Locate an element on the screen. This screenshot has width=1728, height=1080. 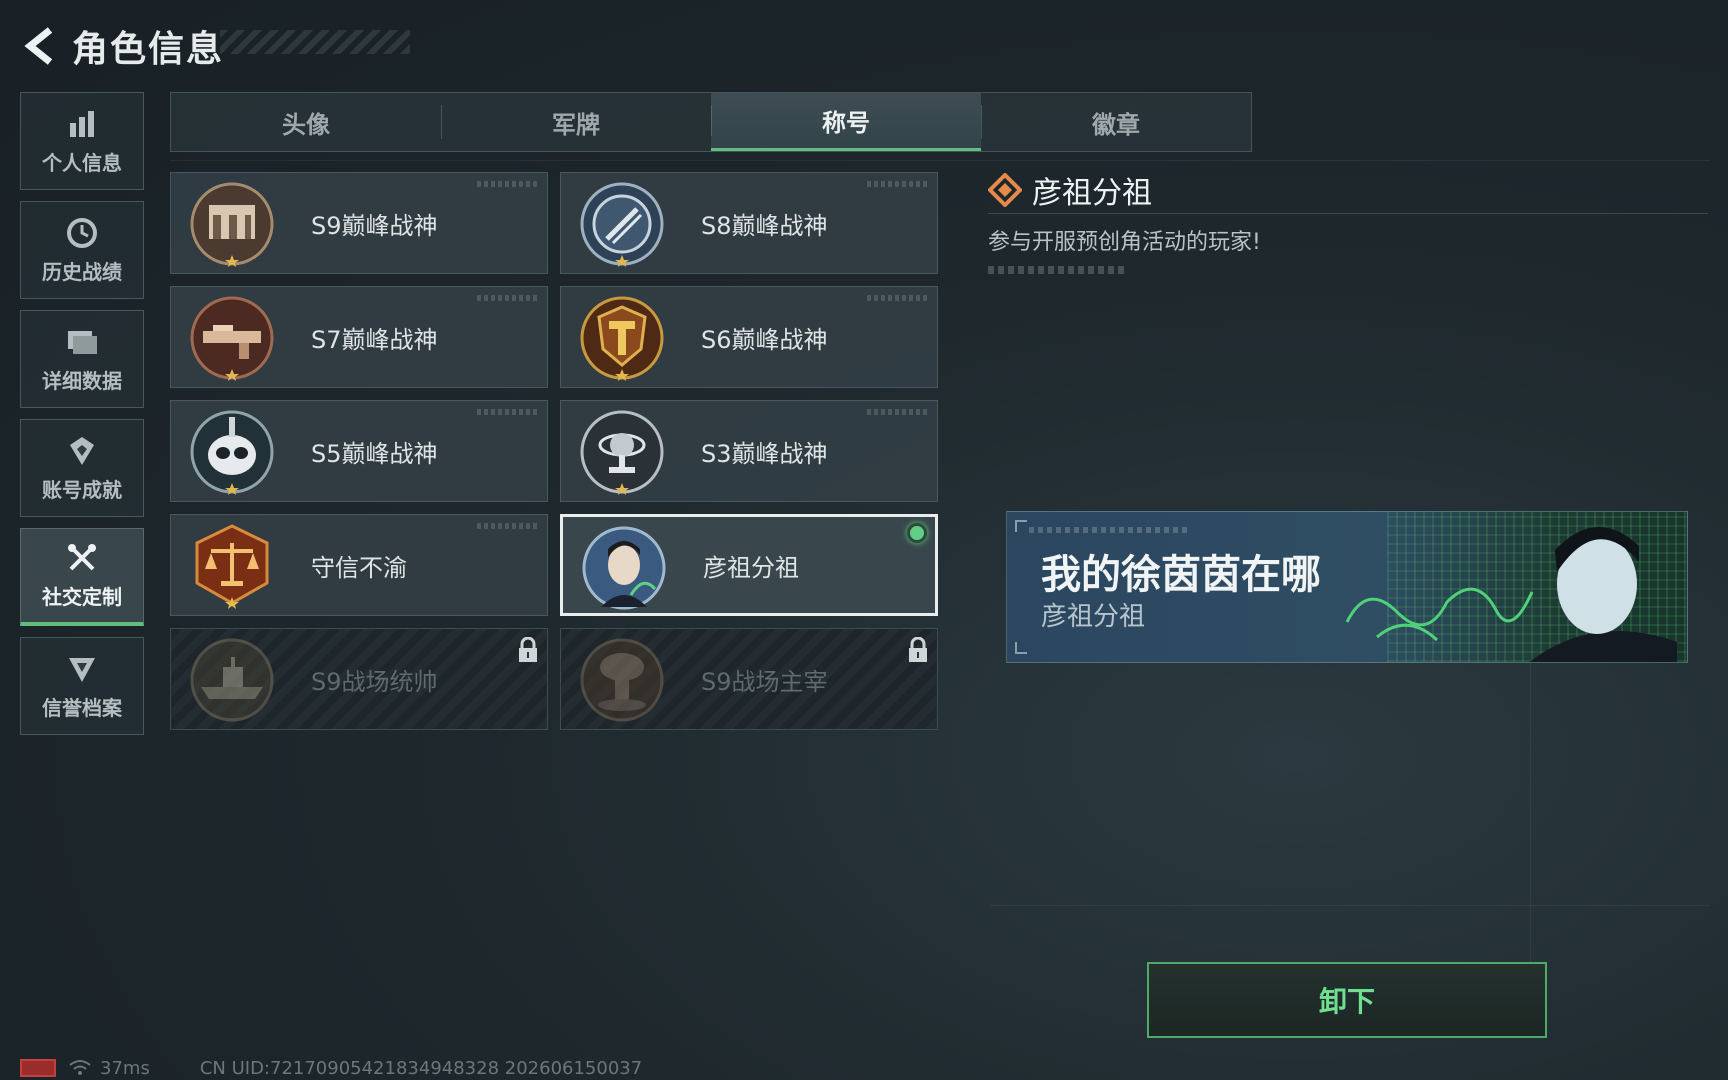
title-label: S8巅峰战神 is located at coordinates (764, 225).